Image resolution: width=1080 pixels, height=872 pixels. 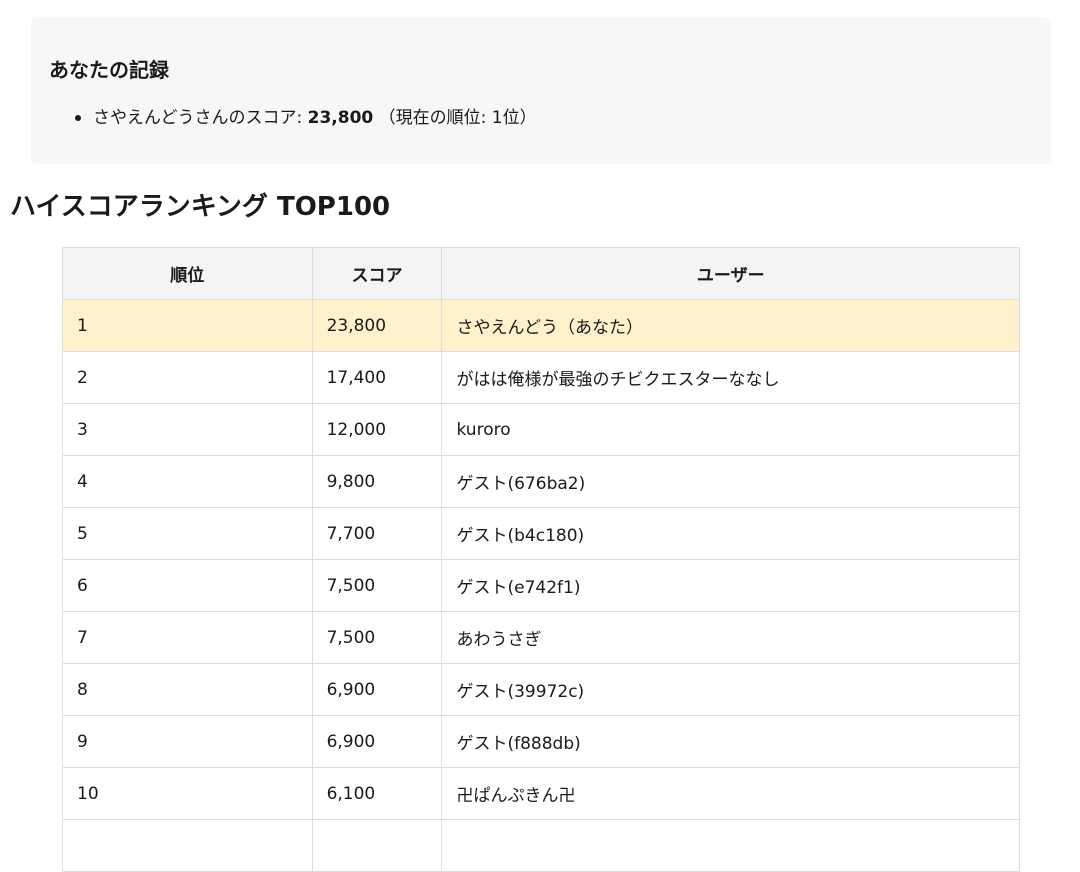 I want to click on table-row: 4 9,800 ゲスト(676ba2), so click(x=541, y=481).